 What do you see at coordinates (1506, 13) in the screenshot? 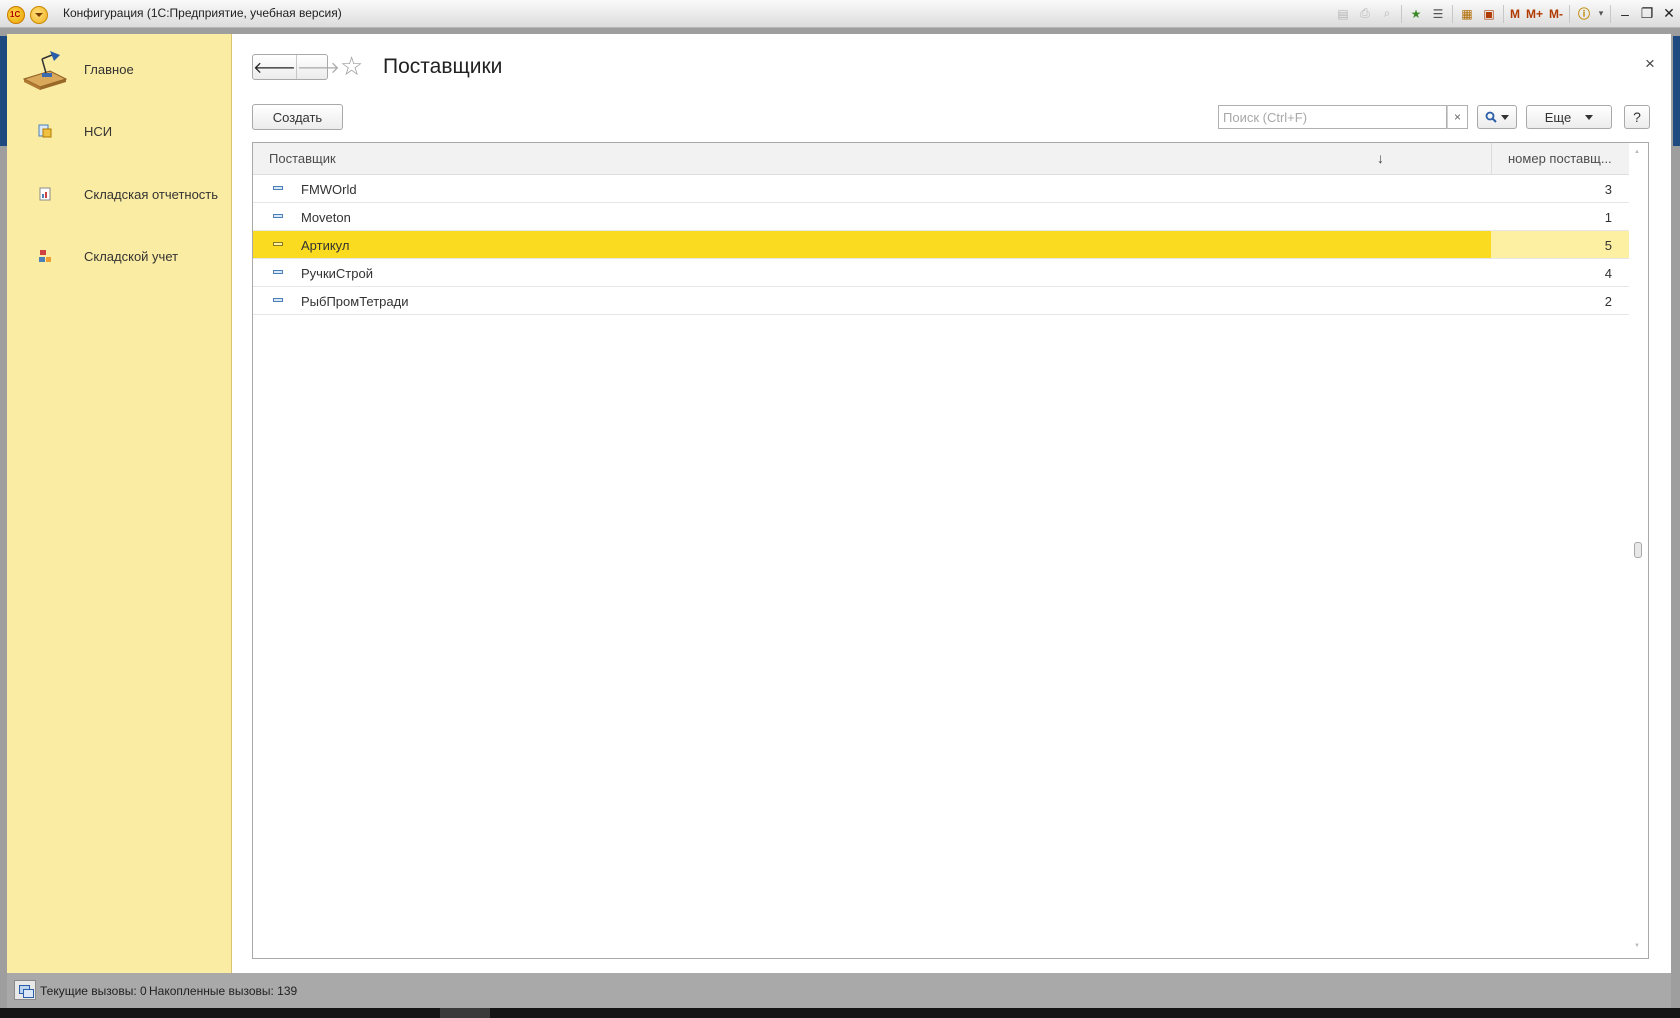
I see `title-toolbar: ▤ ⎙ ⌕ ★ ☰ ▦ ▣ M M+ M- ⓘ ▾ – ❐ ✕` at bounding box center [1506, 13].